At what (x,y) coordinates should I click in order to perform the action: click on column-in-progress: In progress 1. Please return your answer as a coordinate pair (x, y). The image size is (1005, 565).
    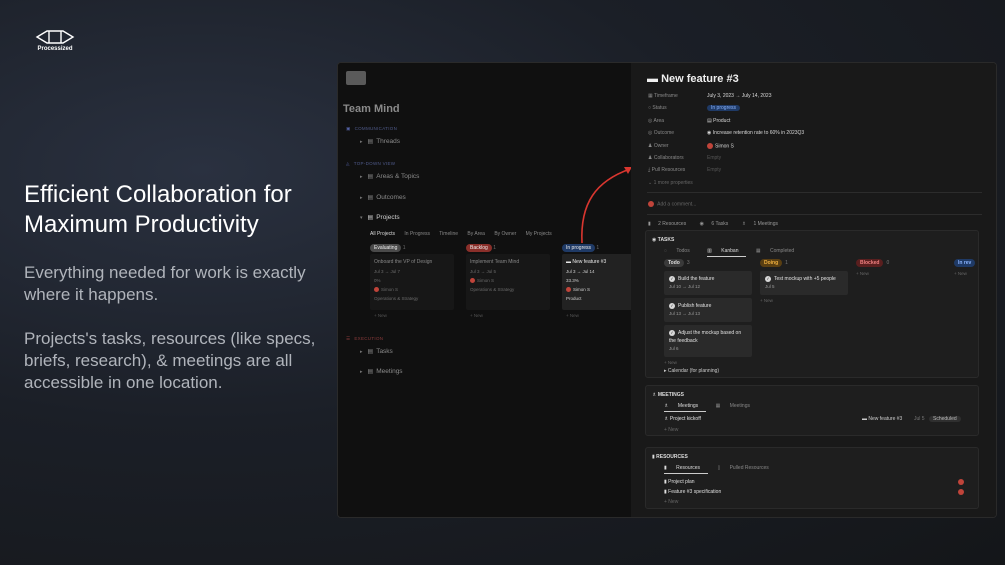
    Looking at the image, I should click on (580, 248).